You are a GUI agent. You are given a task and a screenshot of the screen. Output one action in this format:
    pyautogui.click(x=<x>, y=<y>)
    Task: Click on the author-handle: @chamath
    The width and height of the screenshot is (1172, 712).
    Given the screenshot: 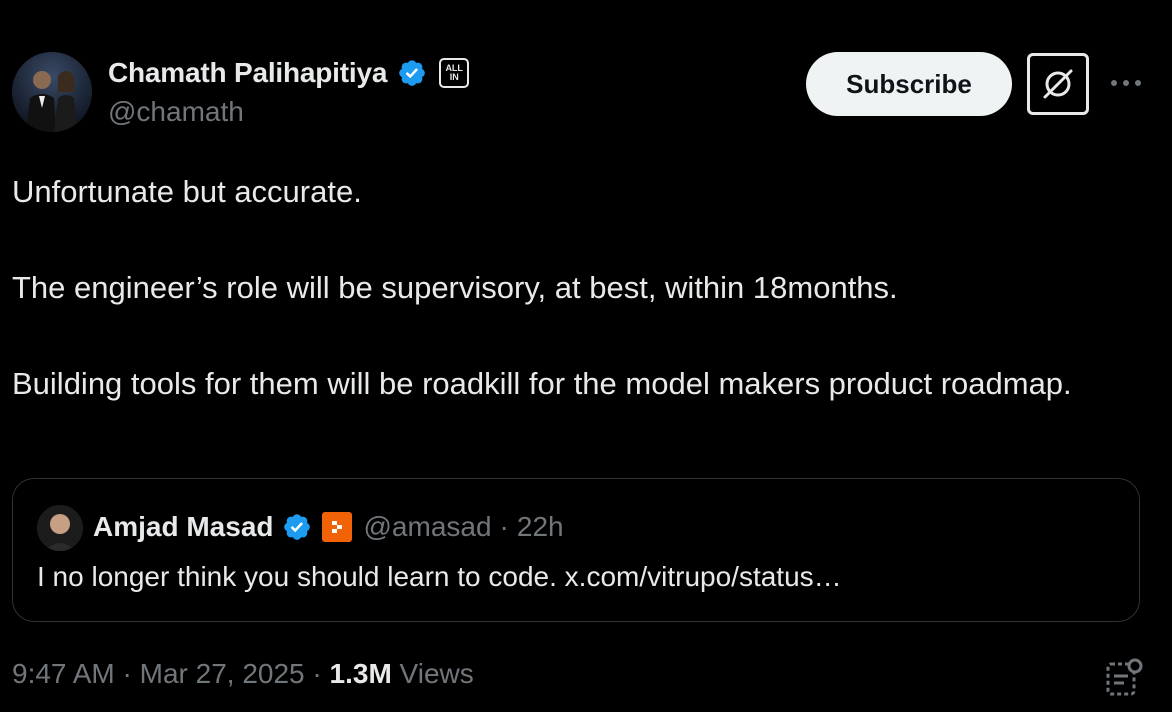 What is the action you would take?
    pyautogui.click(x=176, y=112)
    